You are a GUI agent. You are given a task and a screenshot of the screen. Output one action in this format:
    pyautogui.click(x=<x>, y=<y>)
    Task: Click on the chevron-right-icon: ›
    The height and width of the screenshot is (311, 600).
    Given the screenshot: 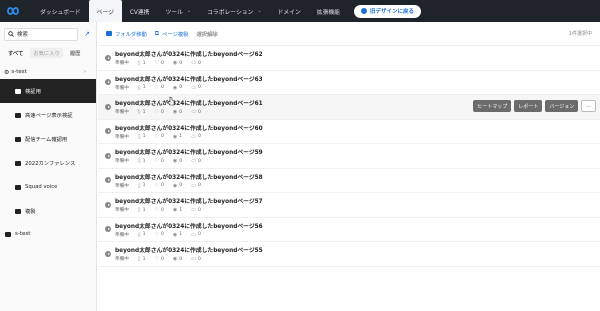 What is the action you would take?
    pyautogui.click(x=85, y=72)
    